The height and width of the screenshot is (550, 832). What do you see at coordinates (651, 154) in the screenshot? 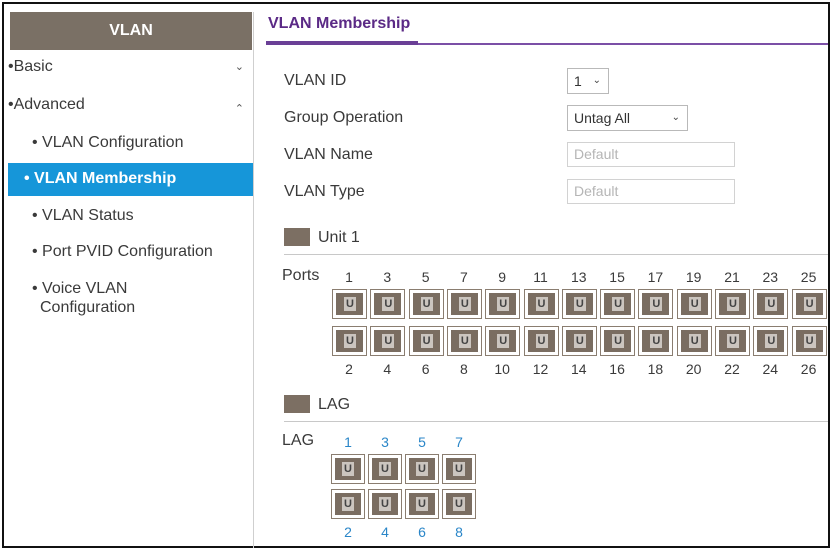
I see `vlan-name-field: Default` at bounding box center [651, 154].